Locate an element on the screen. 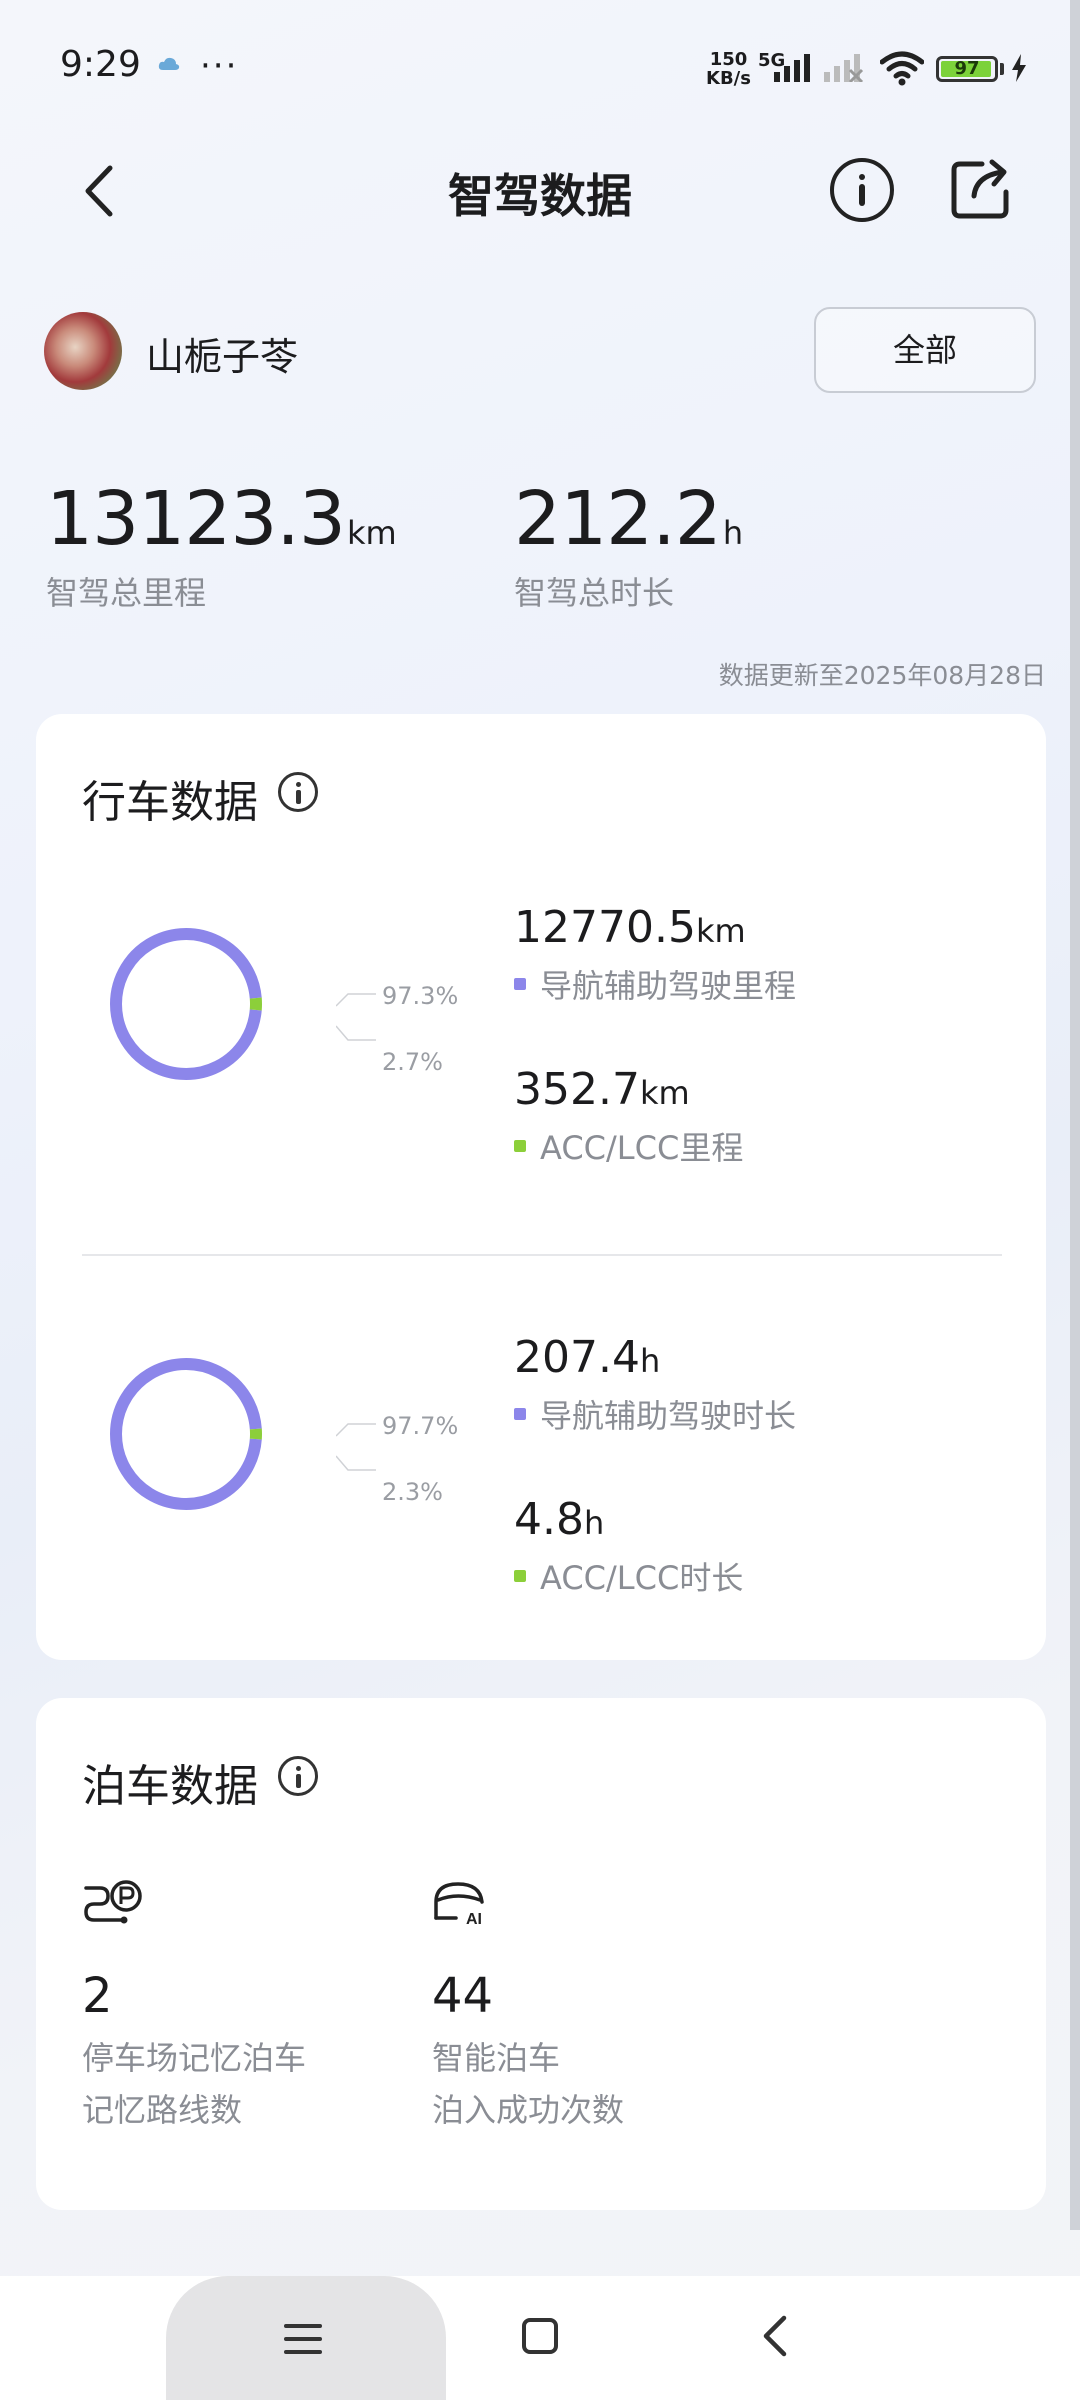 The height and width of the screenshot is (2400, 1080). driving-card-title: 行车数据 is located at coordinates (170, 802).